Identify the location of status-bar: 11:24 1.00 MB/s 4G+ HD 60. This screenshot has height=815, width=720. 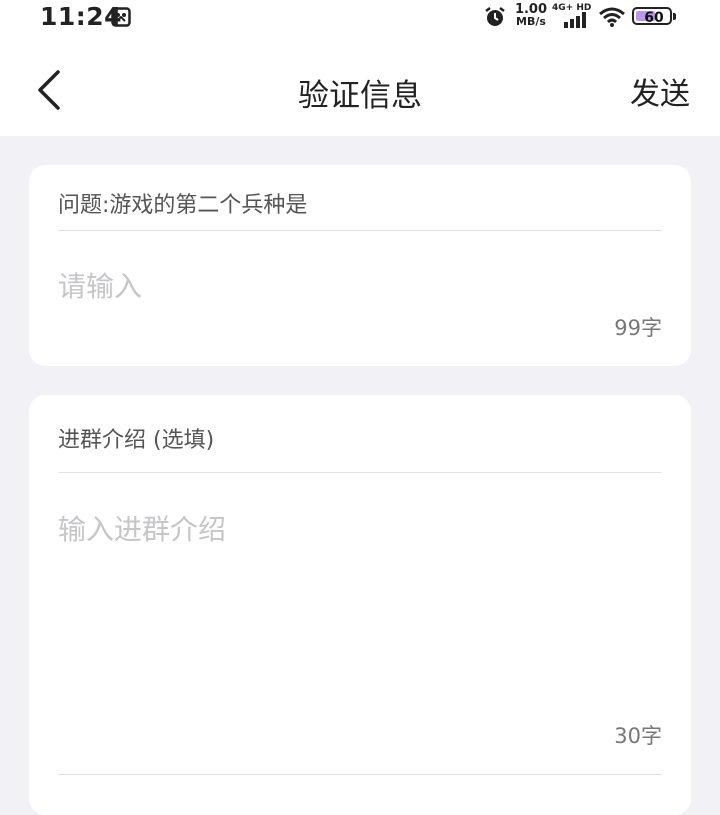
(360, 20).